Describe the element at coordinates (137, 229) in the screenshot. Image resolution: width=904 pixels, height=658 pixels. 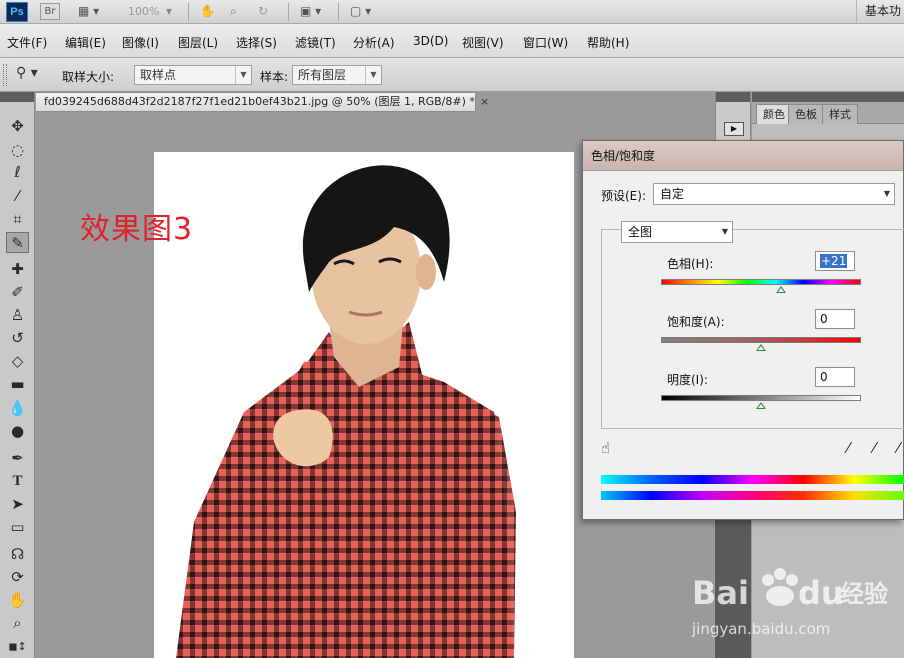
I see `effect-caption: 效果图3` at that location.